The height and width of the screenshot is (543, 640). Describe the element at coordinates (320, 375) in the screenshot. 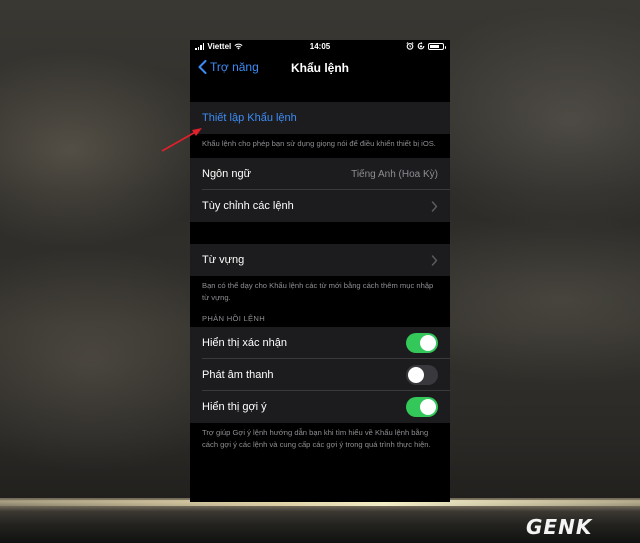

I see `play-sound-cell: Phát âm thanh` at that location.